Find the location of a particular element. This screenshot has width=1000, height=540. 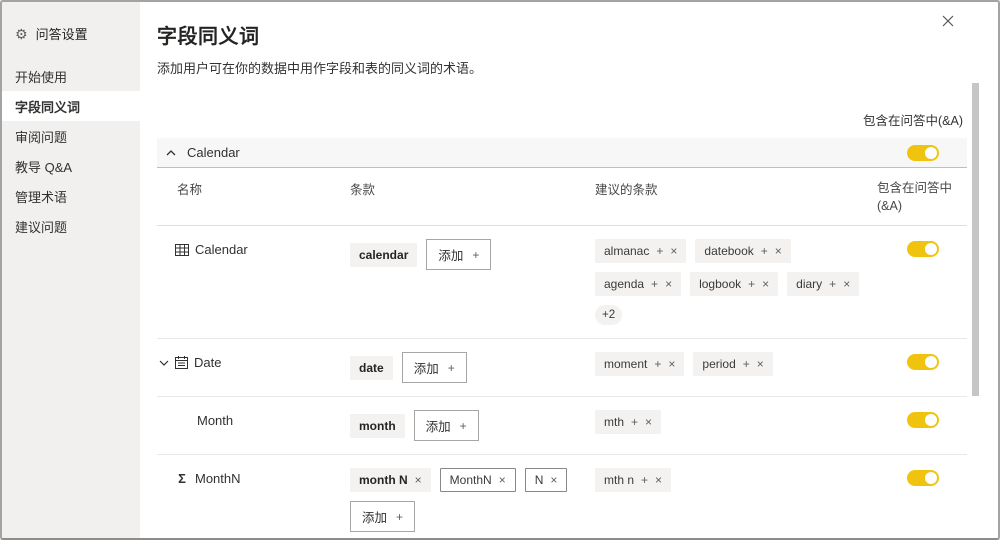

close-button is located at coordinates (948, 21).